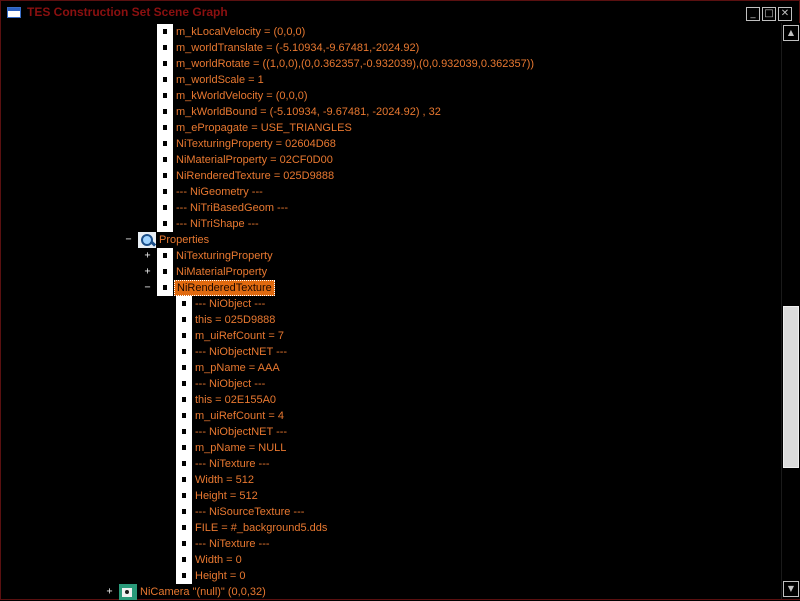 This screenshot has width=800, height=601. I want to click on tree-item-selected: NiRenderedTexture, so click(216, 288).